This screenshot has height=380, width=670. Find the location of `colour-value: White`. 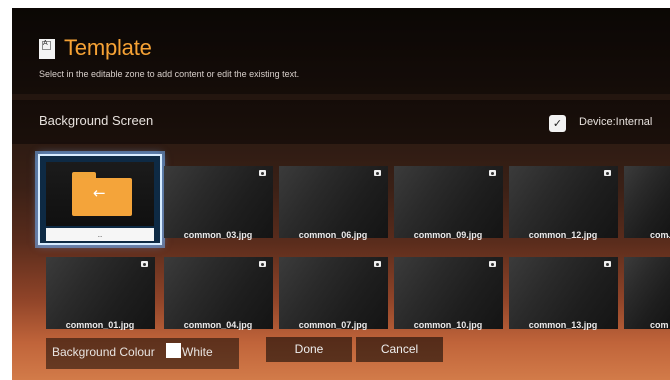

colour-value: White is located at coordinates (197, 352).